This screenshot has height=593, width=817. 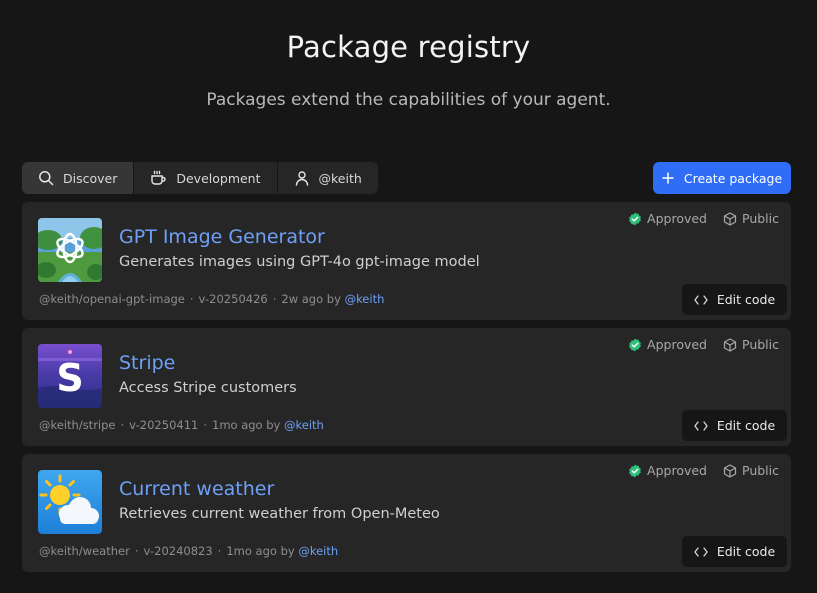 I want to click on coffee-cup-icon, so click(x=159, y=177).